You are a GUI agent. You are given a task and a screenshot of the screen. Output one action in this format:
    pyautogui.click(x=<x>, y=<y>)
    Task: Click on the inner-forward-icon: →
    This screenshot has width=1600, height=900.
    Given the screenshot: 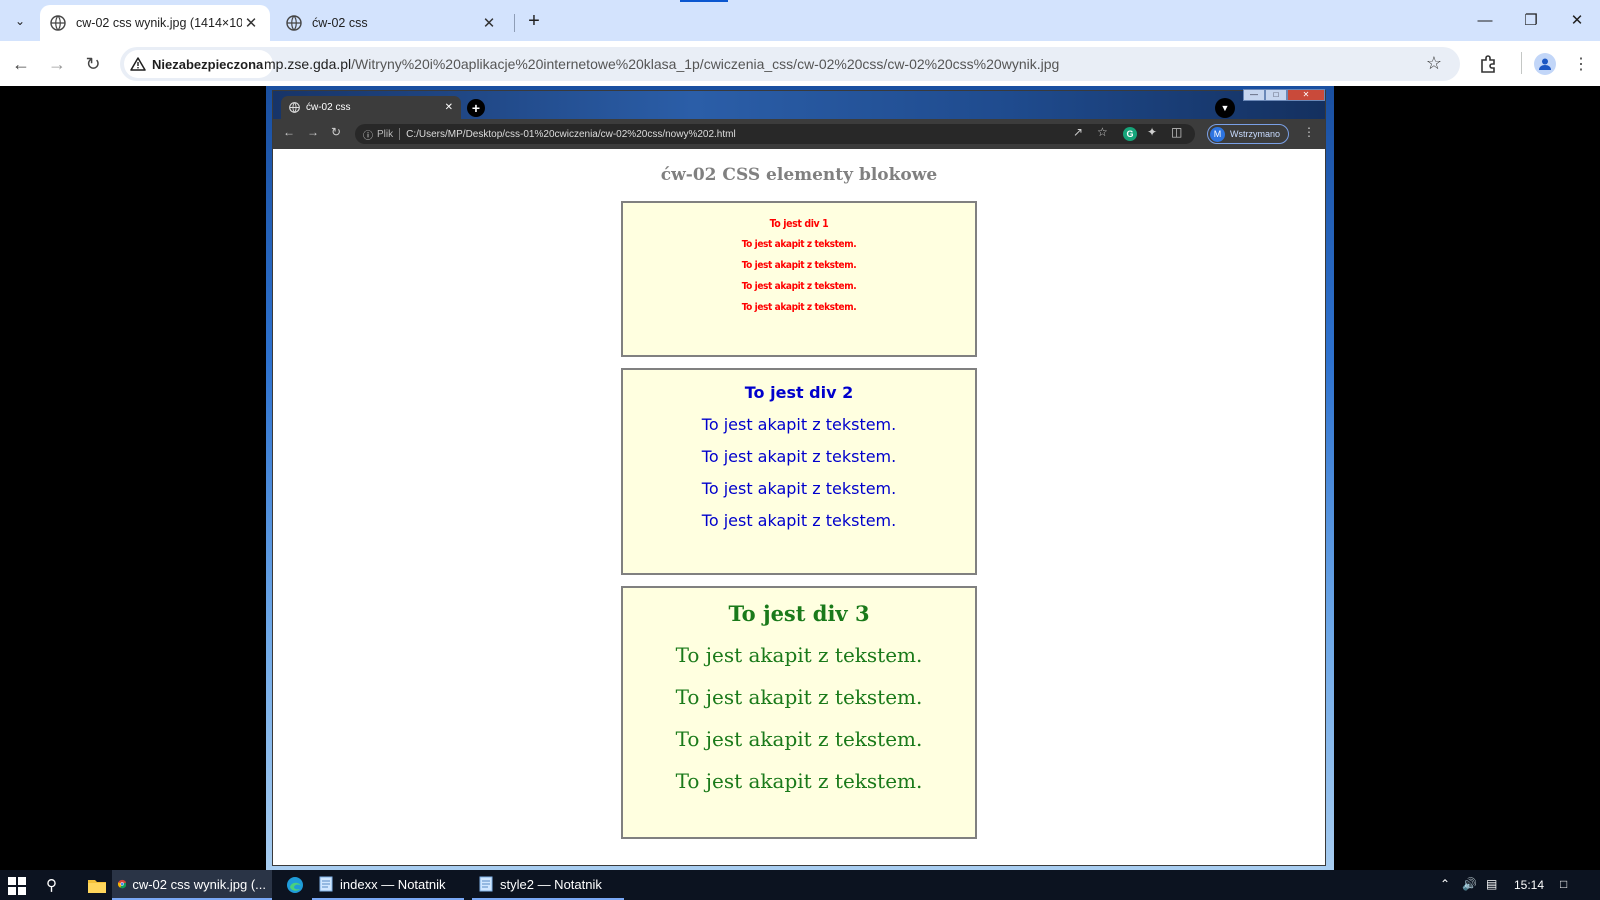 What is the action you would take?
    pyautogui.click(x=313, y=132)
    